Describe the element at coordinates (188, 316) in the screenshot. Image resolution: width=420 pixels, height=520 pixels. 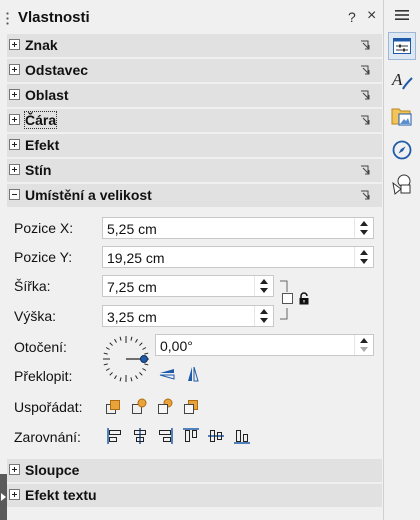
I see `height-field: 3,25 cm` at that location.